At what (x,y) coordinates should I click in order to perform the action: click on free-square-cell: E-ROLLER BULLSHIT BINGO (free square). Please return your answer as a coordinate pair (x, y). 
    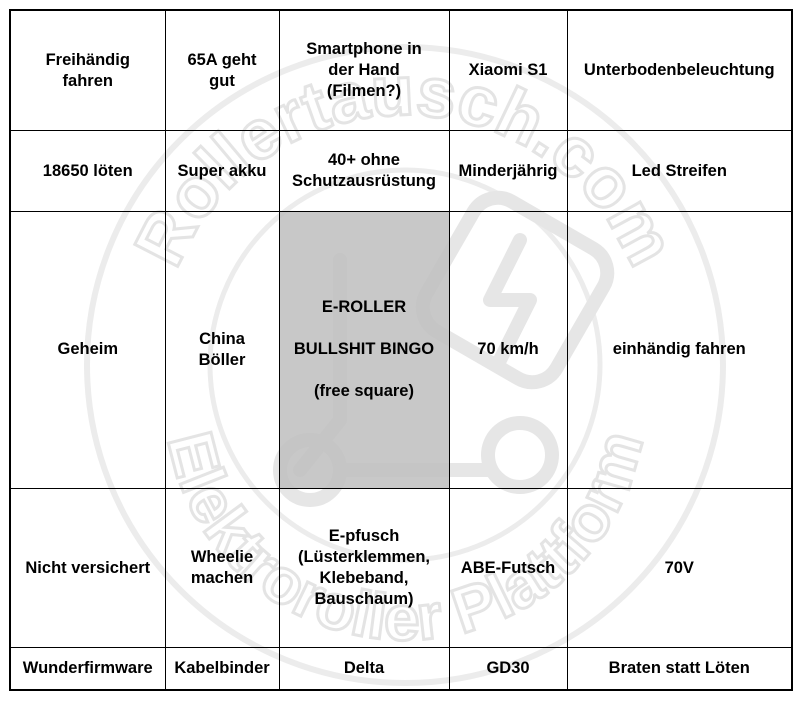
    Looking at the image, I should click on (364, 350).